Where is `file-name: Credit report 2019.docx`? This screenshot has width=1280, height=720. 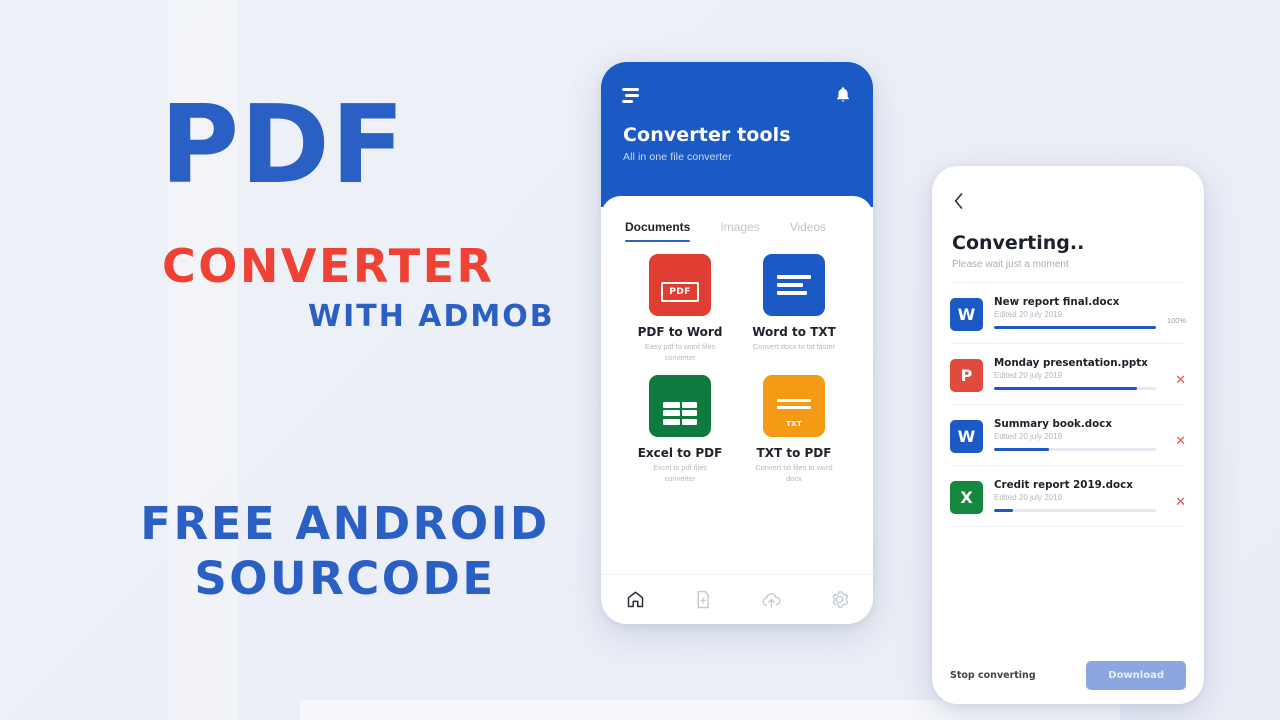 file-name: Credit report 2019.docx is located at coordinates (1063, 485).